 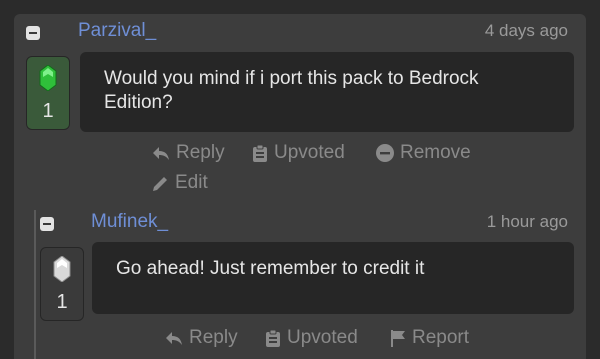 I want to click on diamond-icon, so click(x=62, y=269).